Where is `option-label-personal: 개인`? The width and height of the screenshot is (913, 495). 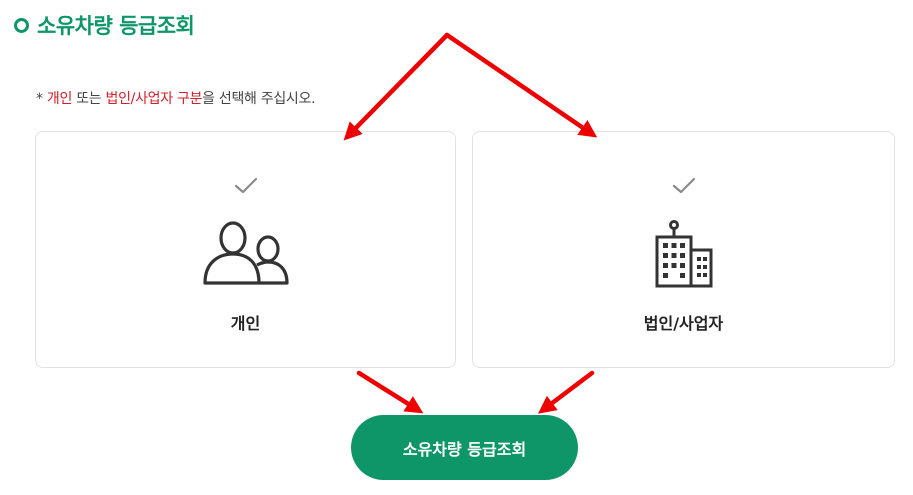 option-label-personal: 개인 is located at coordinates (245, 323).